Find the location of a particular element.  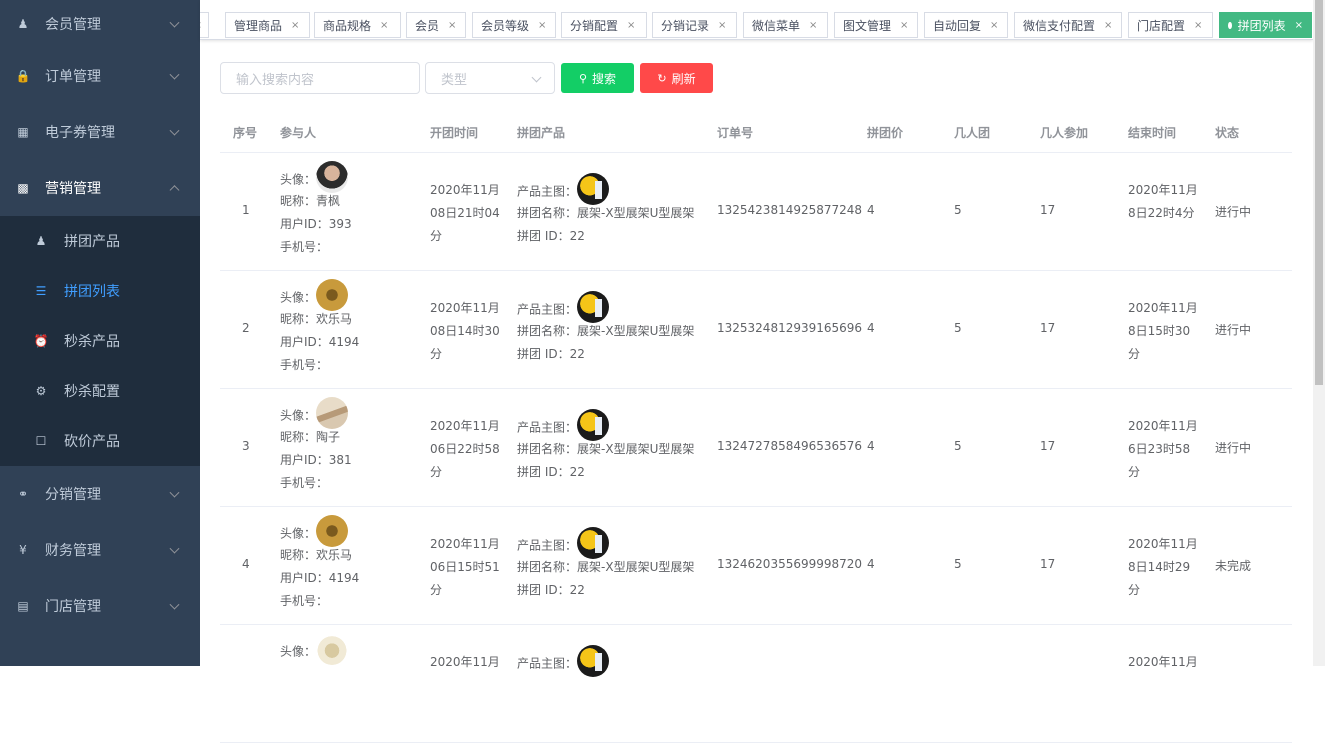

nickname-value: 欢乐马 is located at coordinates (334, 319).